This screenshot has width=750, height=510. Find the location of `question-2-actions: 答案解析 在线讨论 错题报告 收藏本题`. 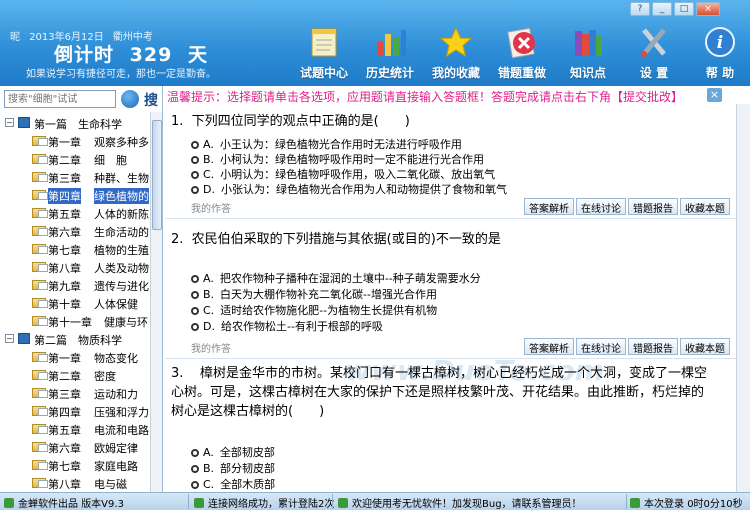

question-2-actions: 答案解析 在线讨论 错题报告 收藏本题 is located at coordinates (626, 346).